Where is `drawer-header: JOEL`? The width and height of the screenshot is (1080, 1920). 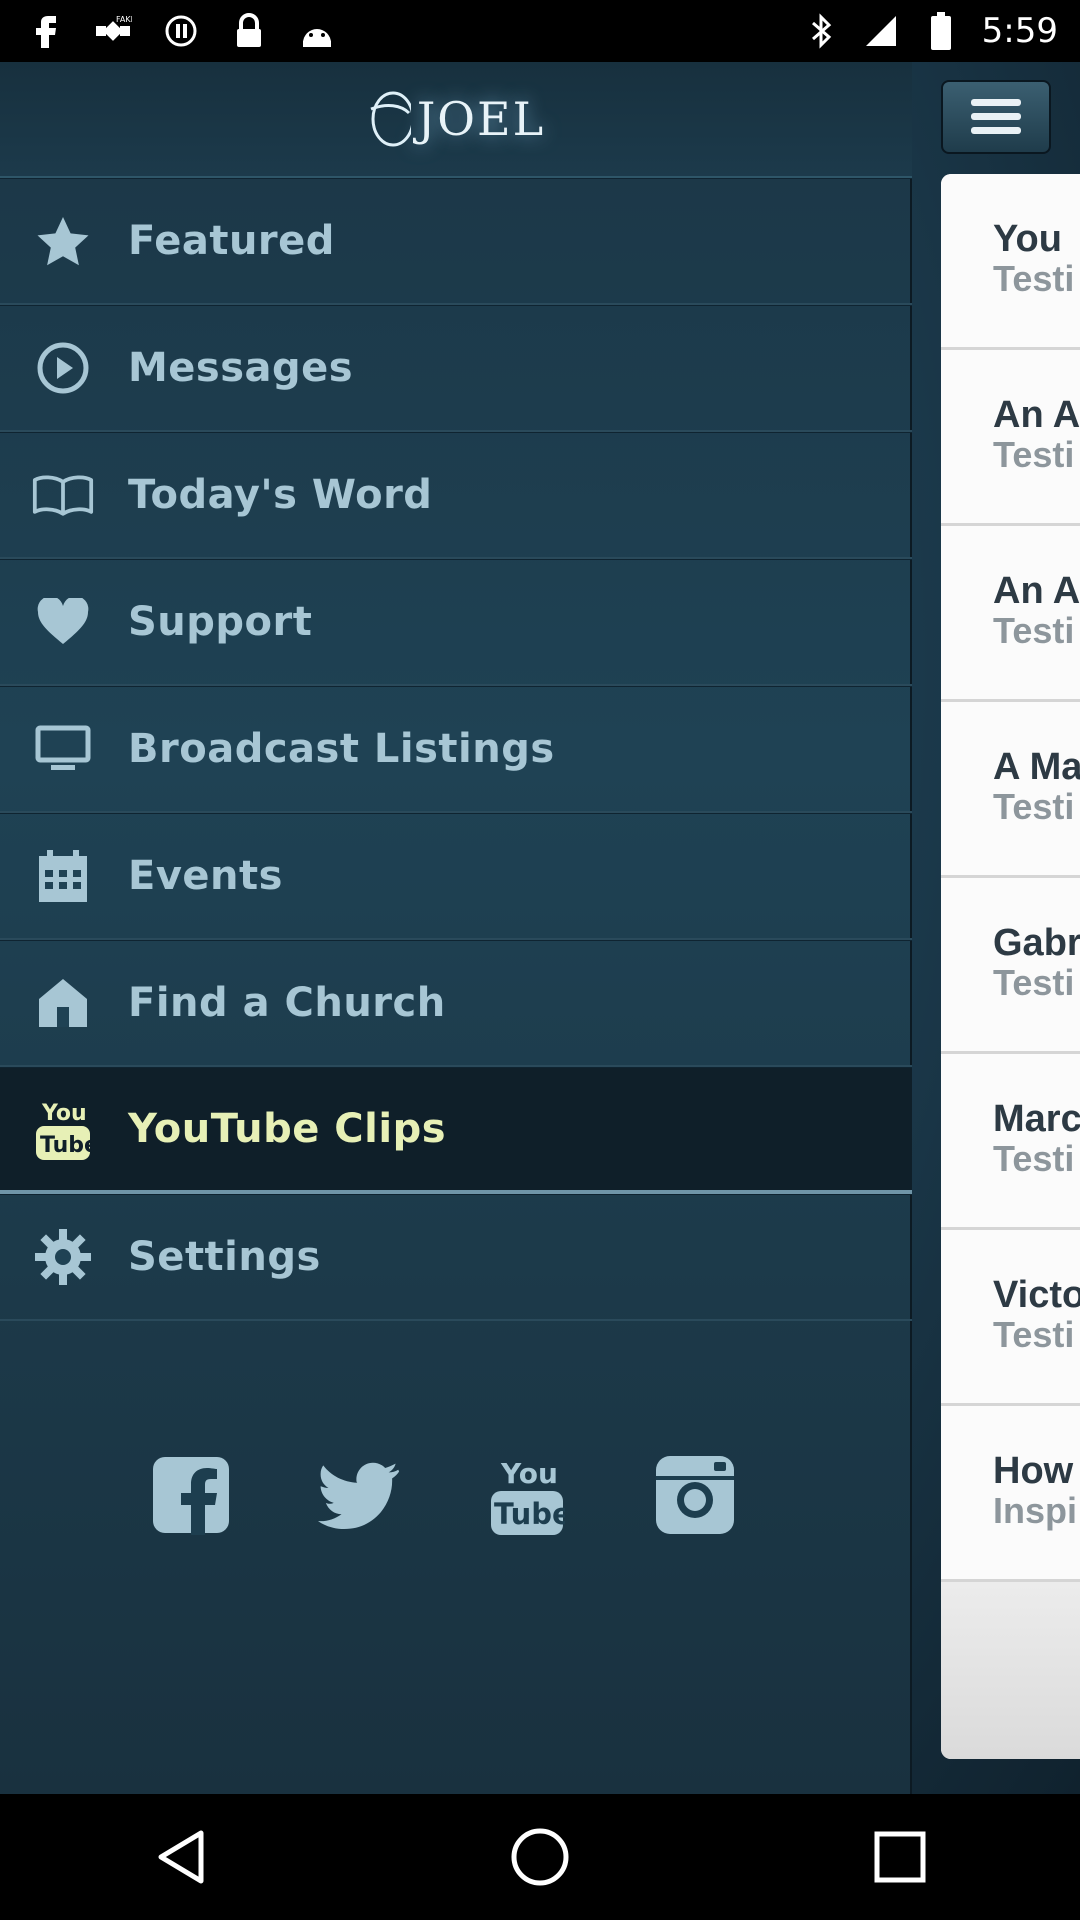 drawer-header: JOEL is located at coordinates (456, 120).